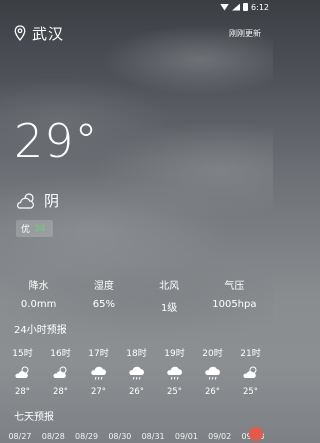 The width and height of the screenshot is (320, 443). I want to click on stat-label: 气压, so click(234, 286).